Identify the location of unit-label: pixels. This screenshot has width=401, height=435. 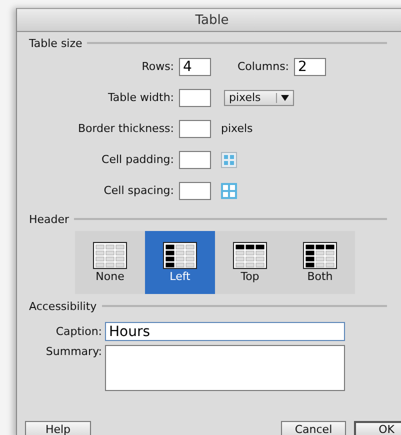
(237, 128).